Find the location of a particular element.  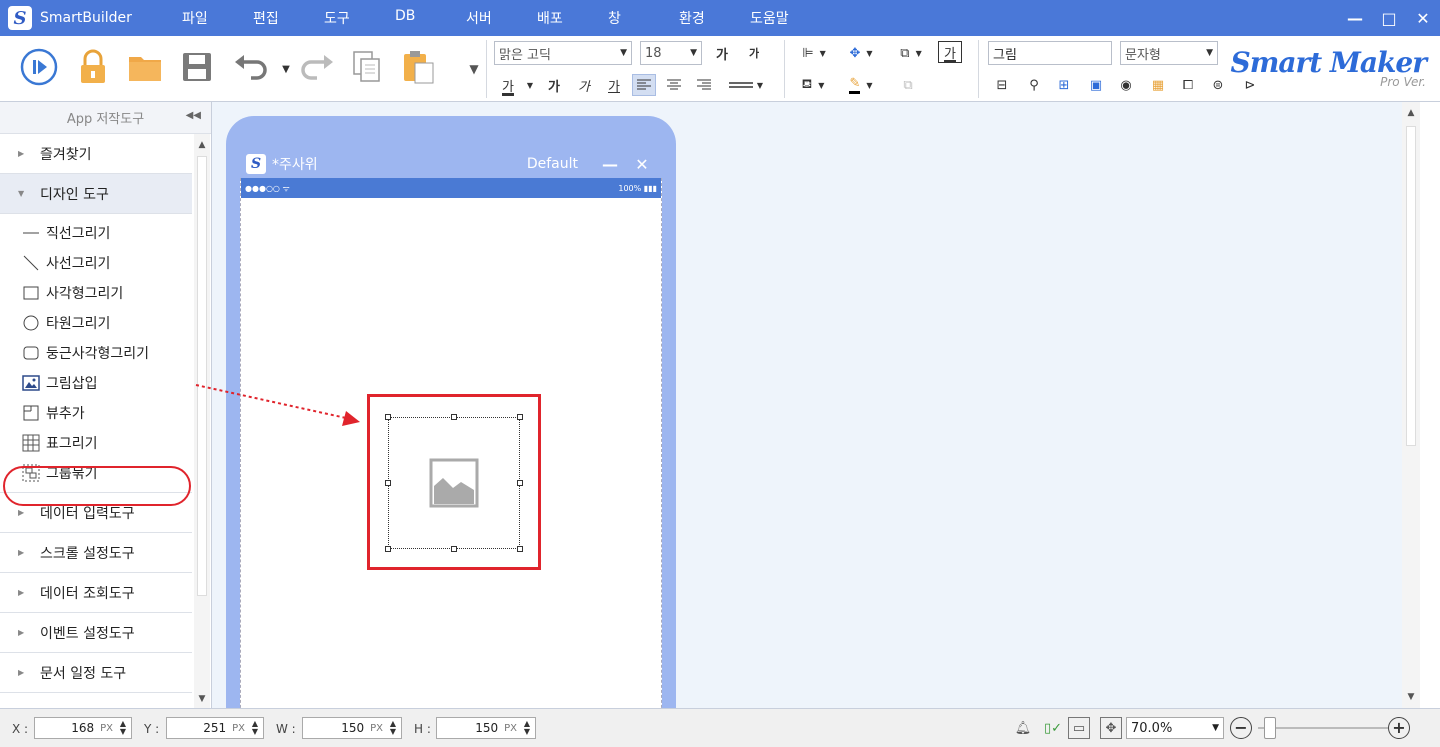

tool-insert-image: 그림삽입 is located at coordinates (96, 383).